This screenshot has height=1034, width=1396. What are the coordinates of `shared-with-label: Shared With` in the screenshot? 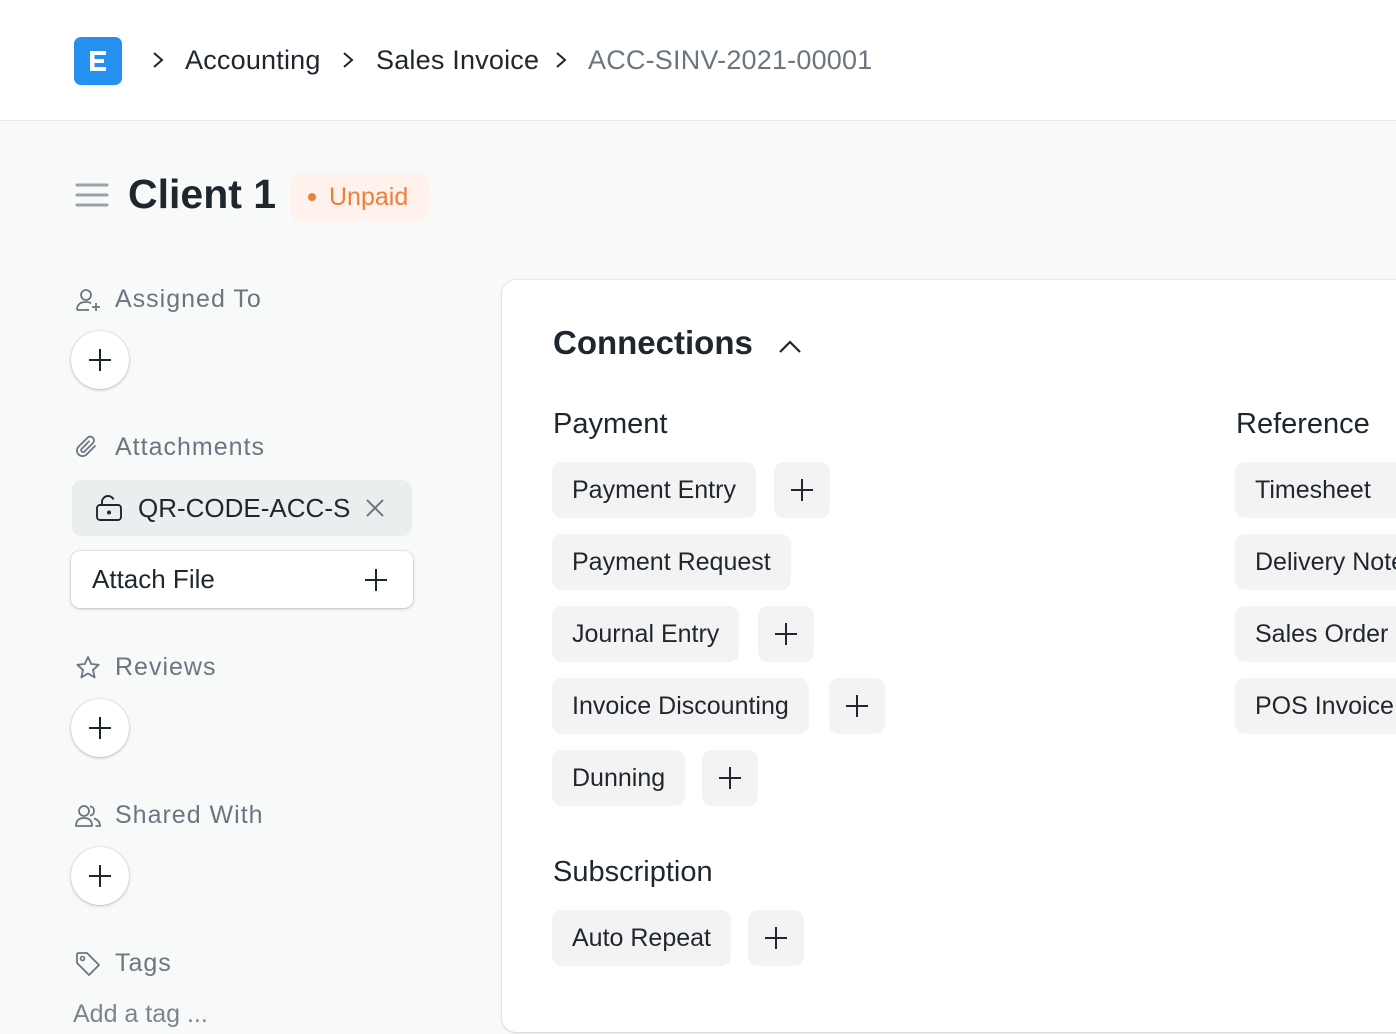 It's located at (169, 815).